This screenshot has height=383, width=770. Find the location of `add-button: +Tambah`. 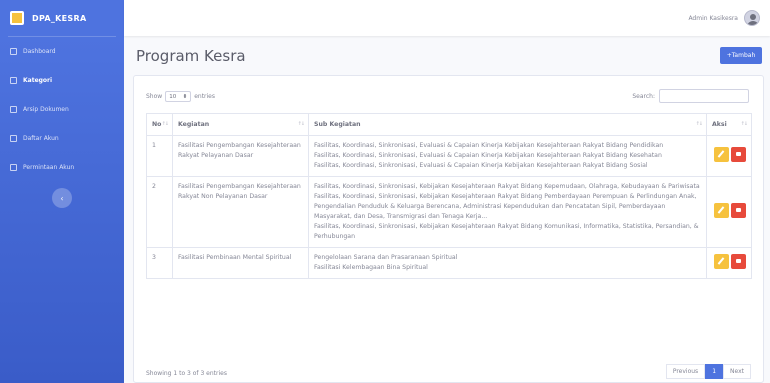

add-button: +Tambah is located at coordinates (741, 55).